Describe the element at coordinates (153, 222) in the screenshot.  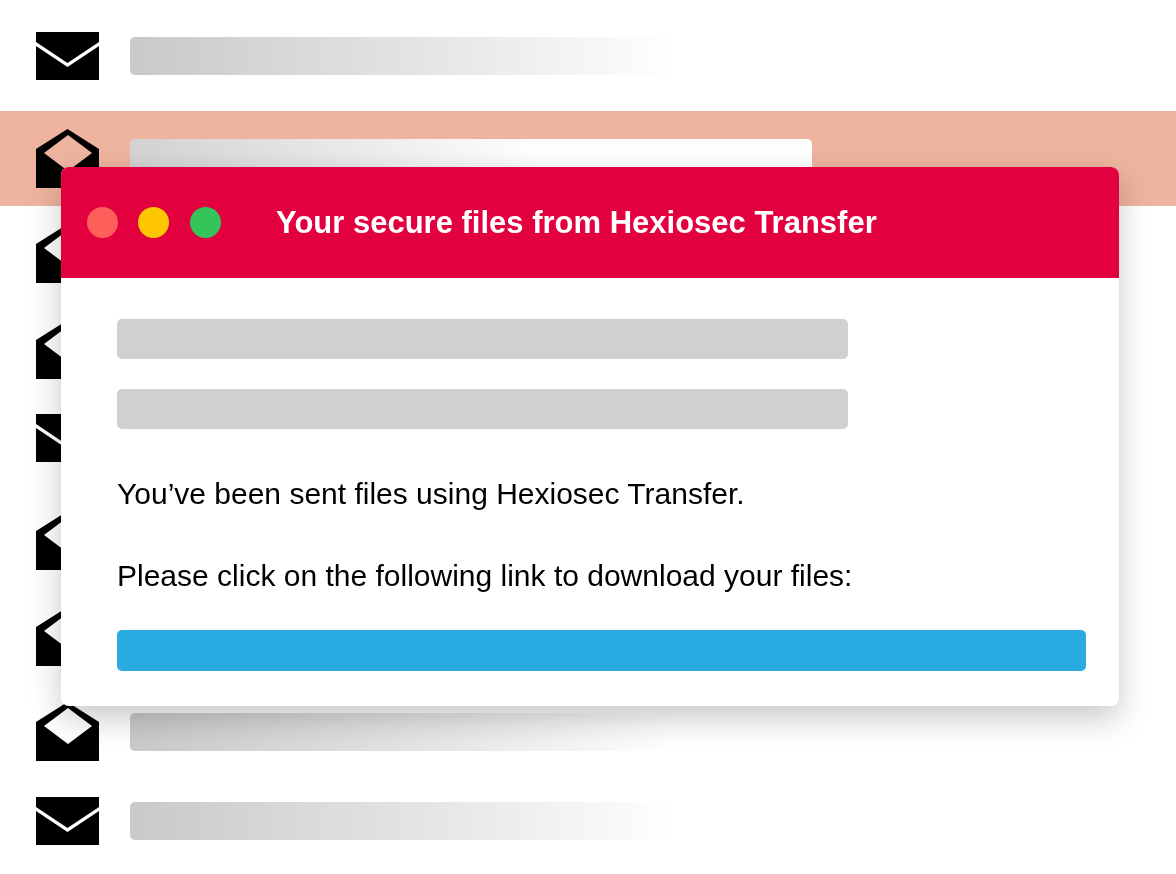
I see `window-minimize-button` at that location.